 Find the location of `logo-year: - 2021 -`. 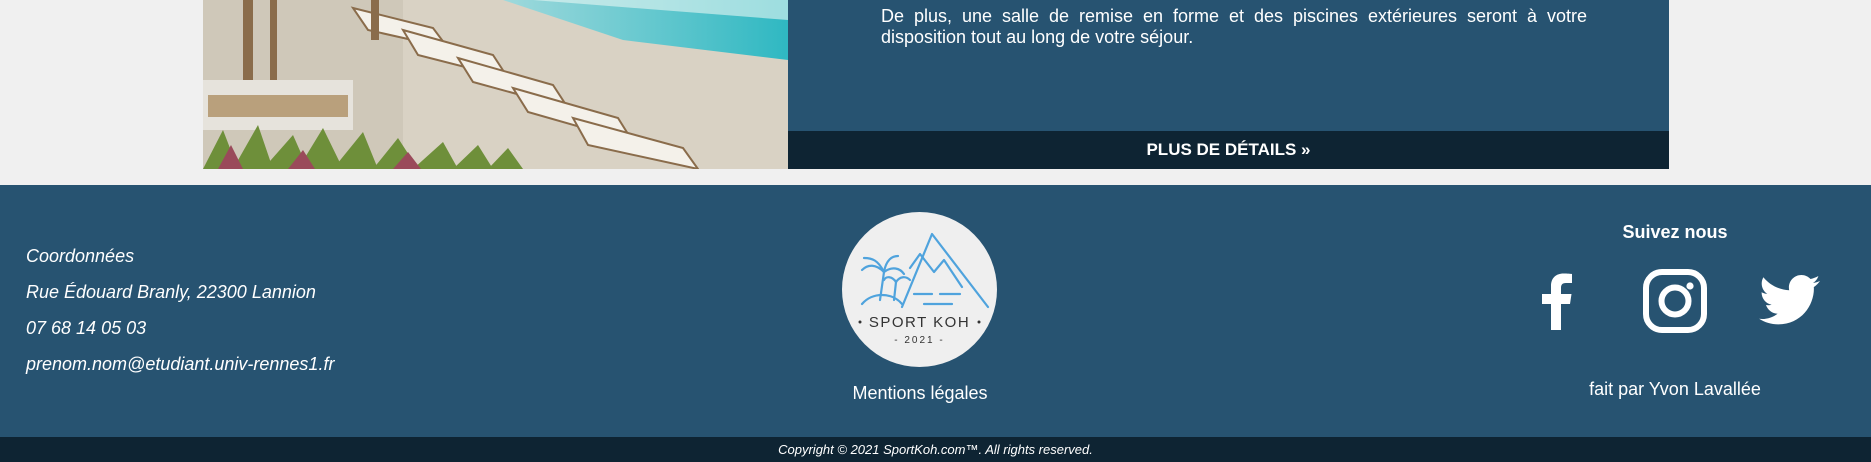

logo-year: - 2021 - is located at coordinates (919, 340).